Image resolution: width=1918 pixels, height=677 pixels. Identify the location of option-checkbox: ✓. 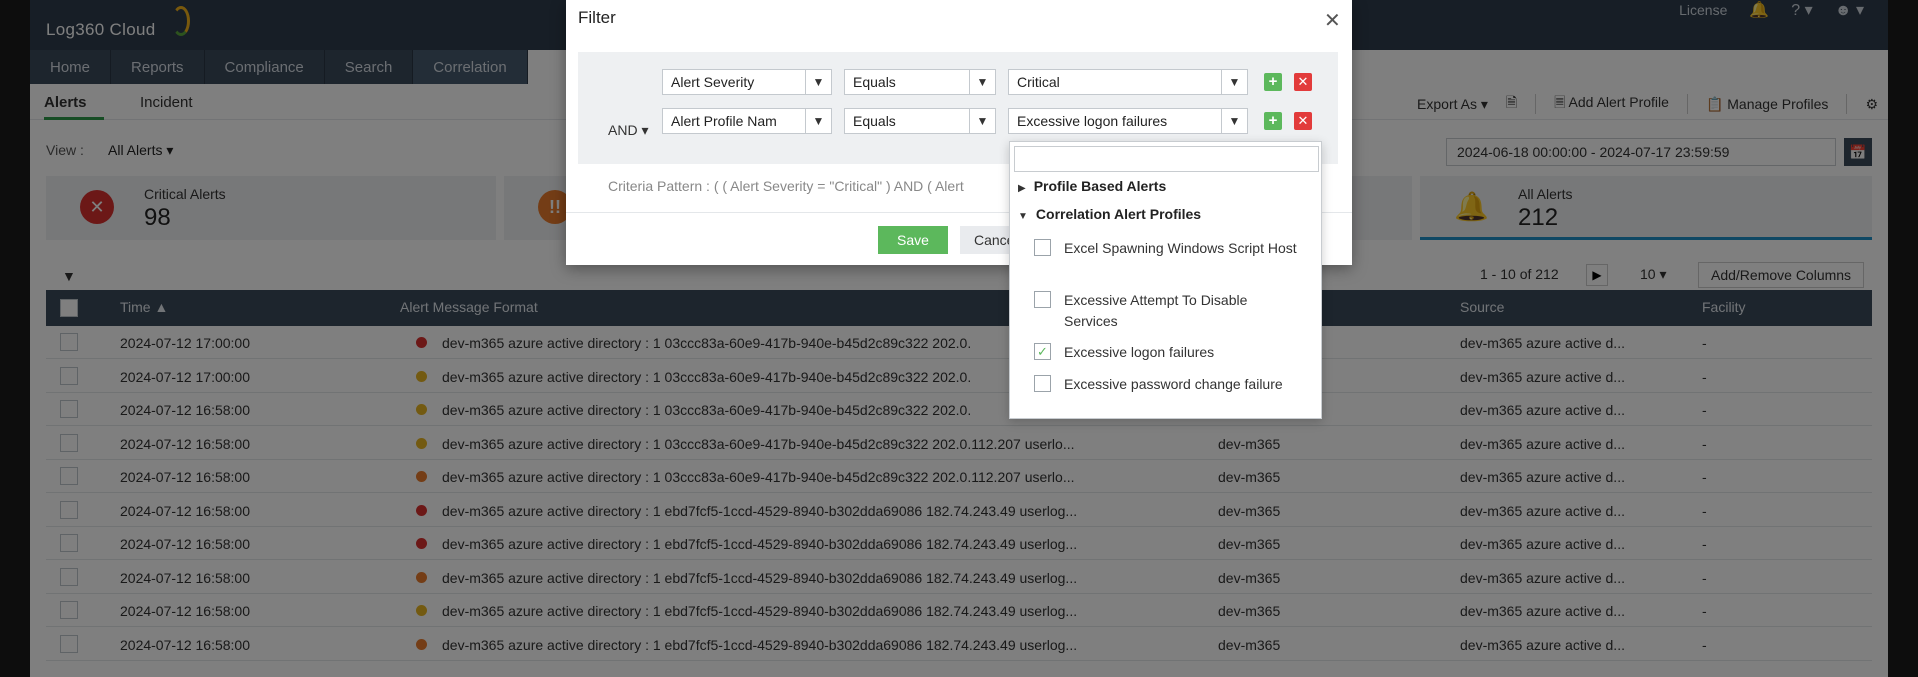
(1042, 351).